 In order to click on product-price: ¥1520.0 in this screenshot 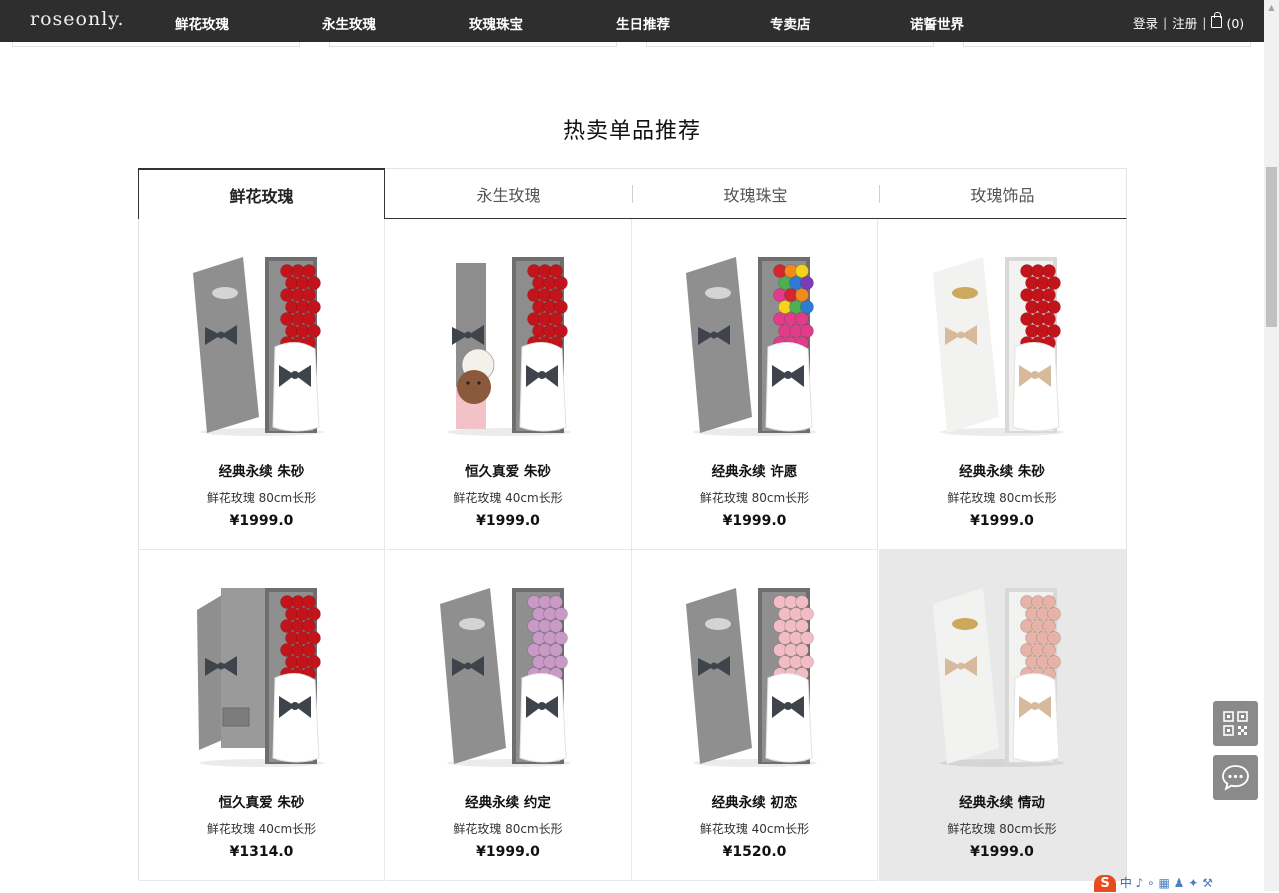, I will do `click(754, 852)`.